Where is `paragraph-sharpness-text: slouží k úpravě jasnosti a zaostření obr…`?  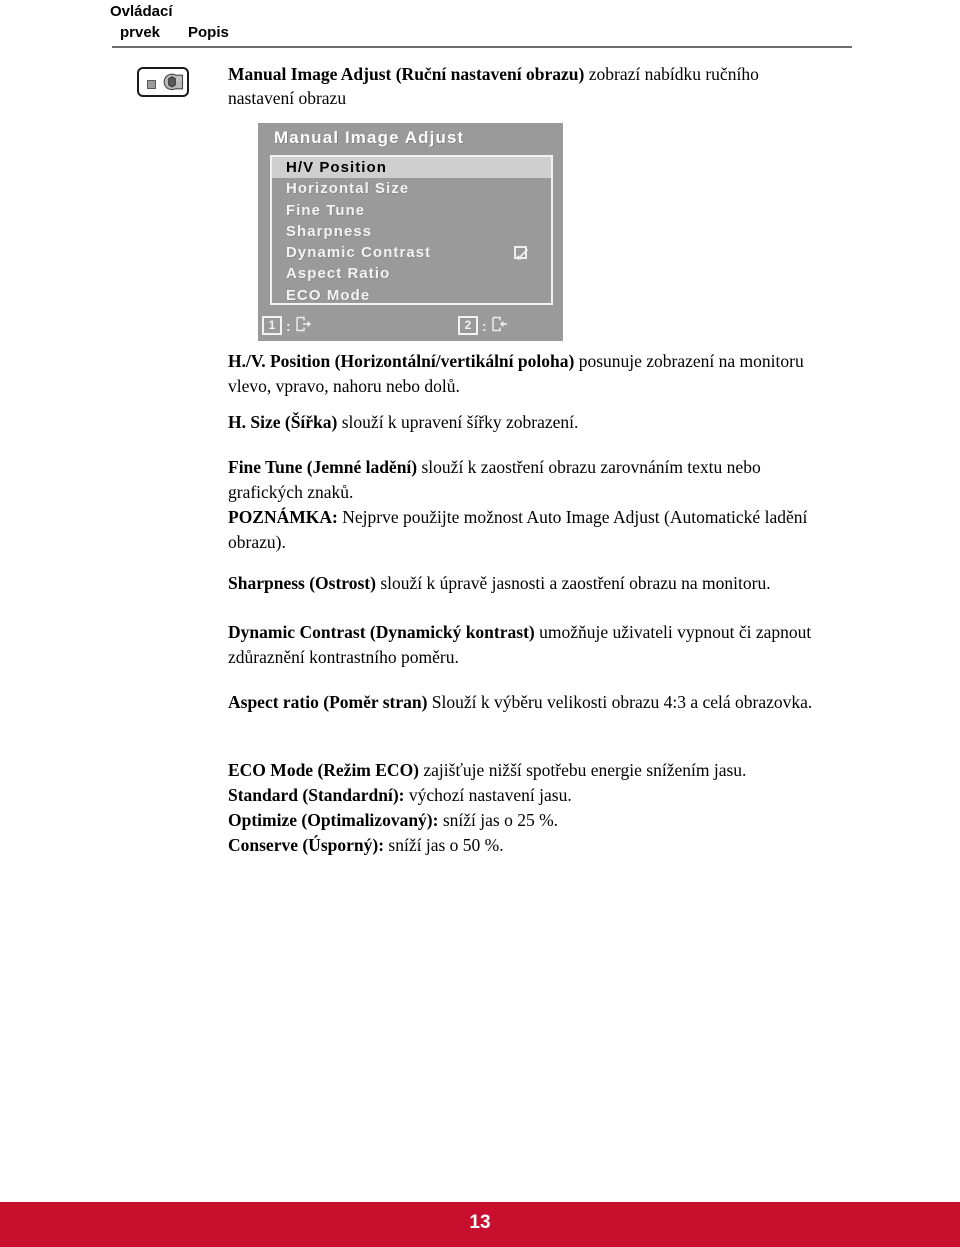
paragraph-sharpness-text: slouží k úpravě jasnosti a zaostření obr… is located at coordinates (573, 583).